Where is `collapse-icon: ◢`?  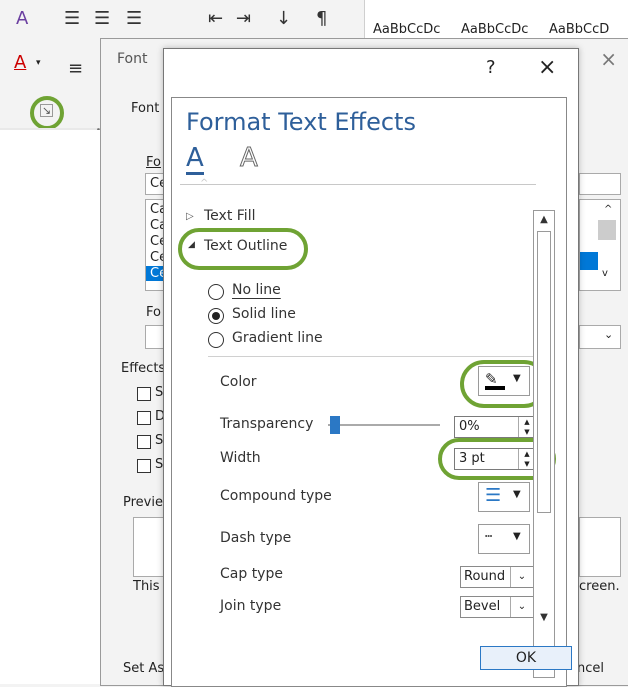
collapse-icon: ◢ is located at coordinates (191, 245).